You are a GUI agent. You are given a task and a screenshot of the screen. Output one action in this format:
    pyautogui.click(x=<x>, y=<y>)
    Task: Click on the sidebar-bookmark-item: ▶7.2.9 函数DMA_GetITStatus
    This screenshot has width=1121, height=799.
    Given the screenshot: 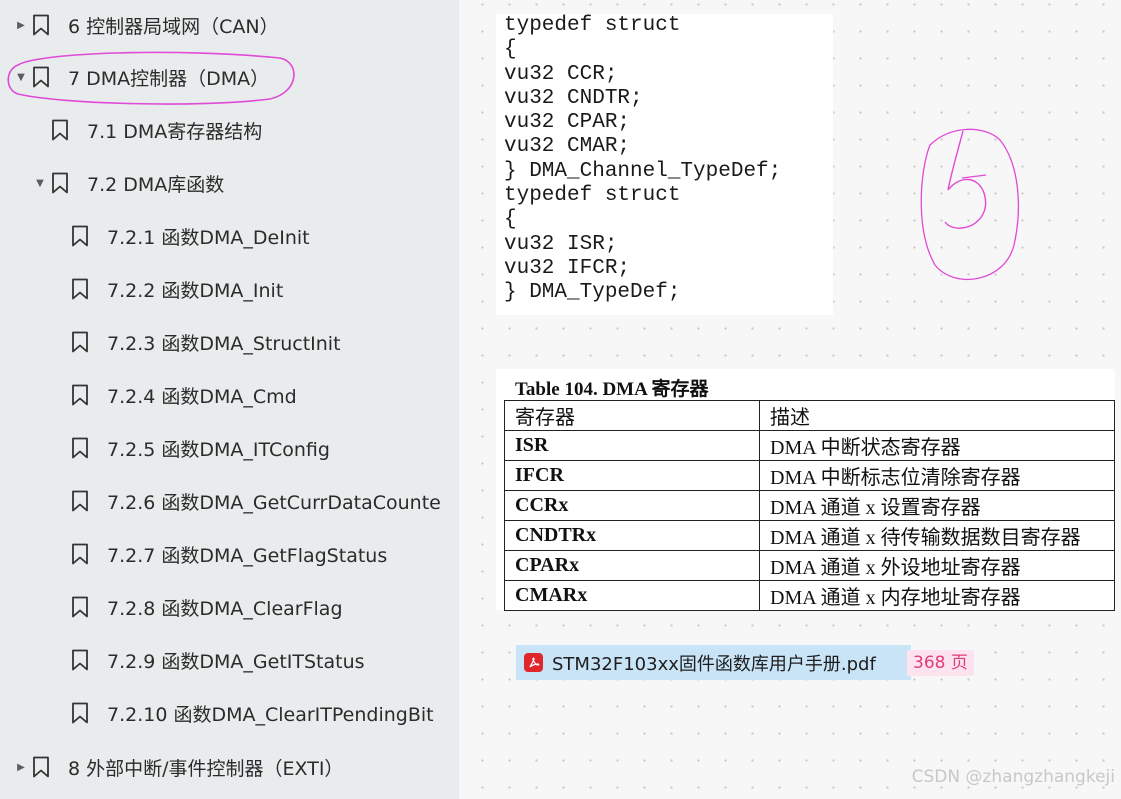 What is the action you would take?
    pyautogui.click(x=229, y=660)
    